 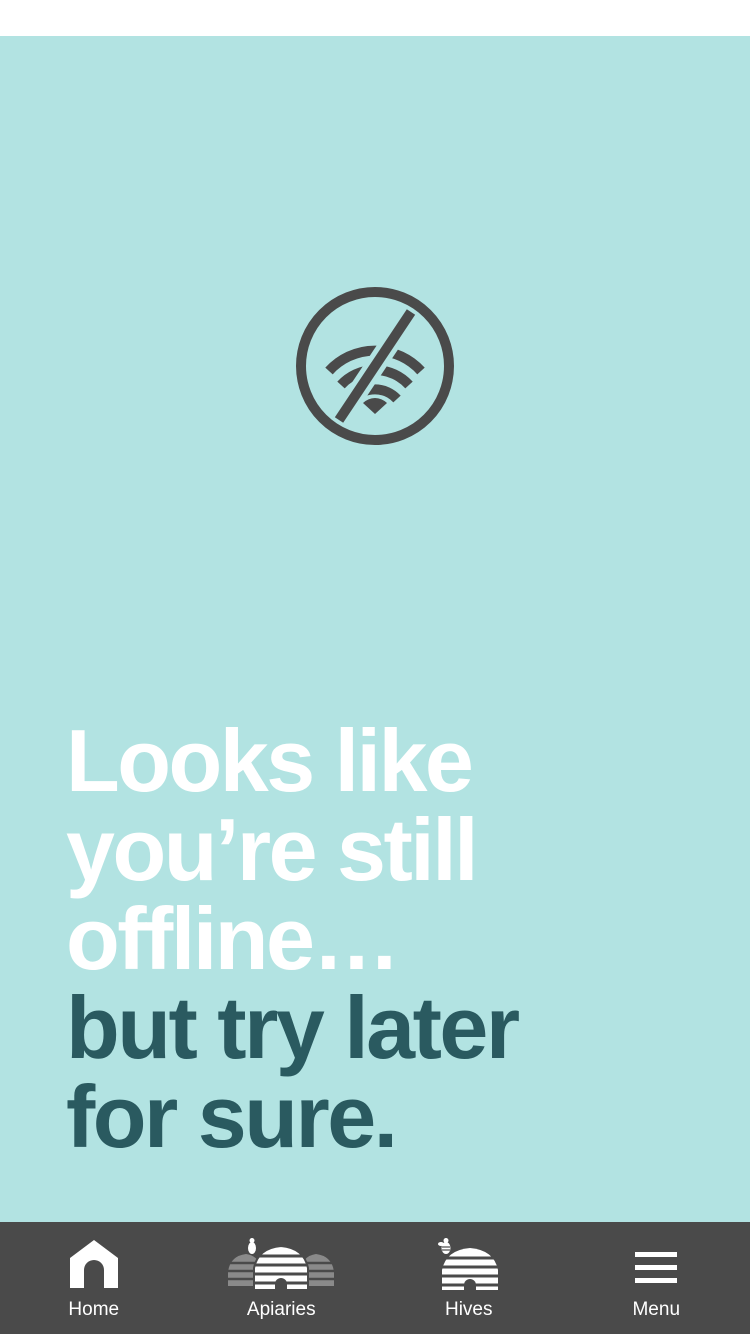 I want to click on headline-line: for sure., so click(x=232, y=1116).